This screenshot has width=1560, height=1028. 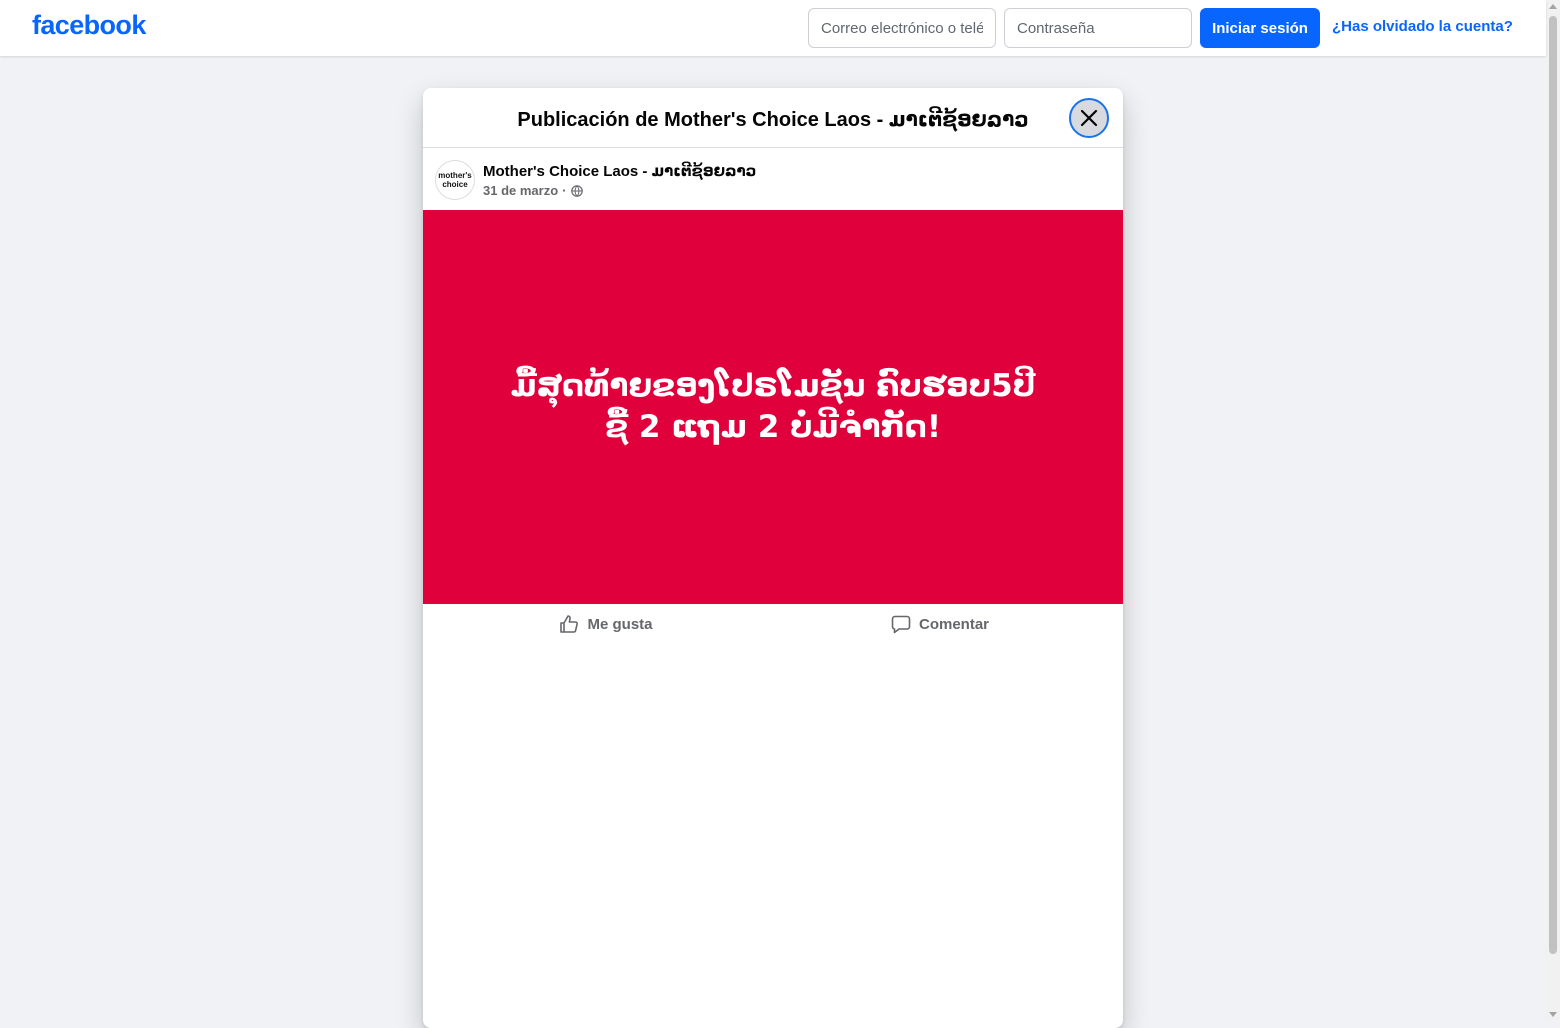 I want to click on scroll-down-icon, so click(x=1553, y=1014).